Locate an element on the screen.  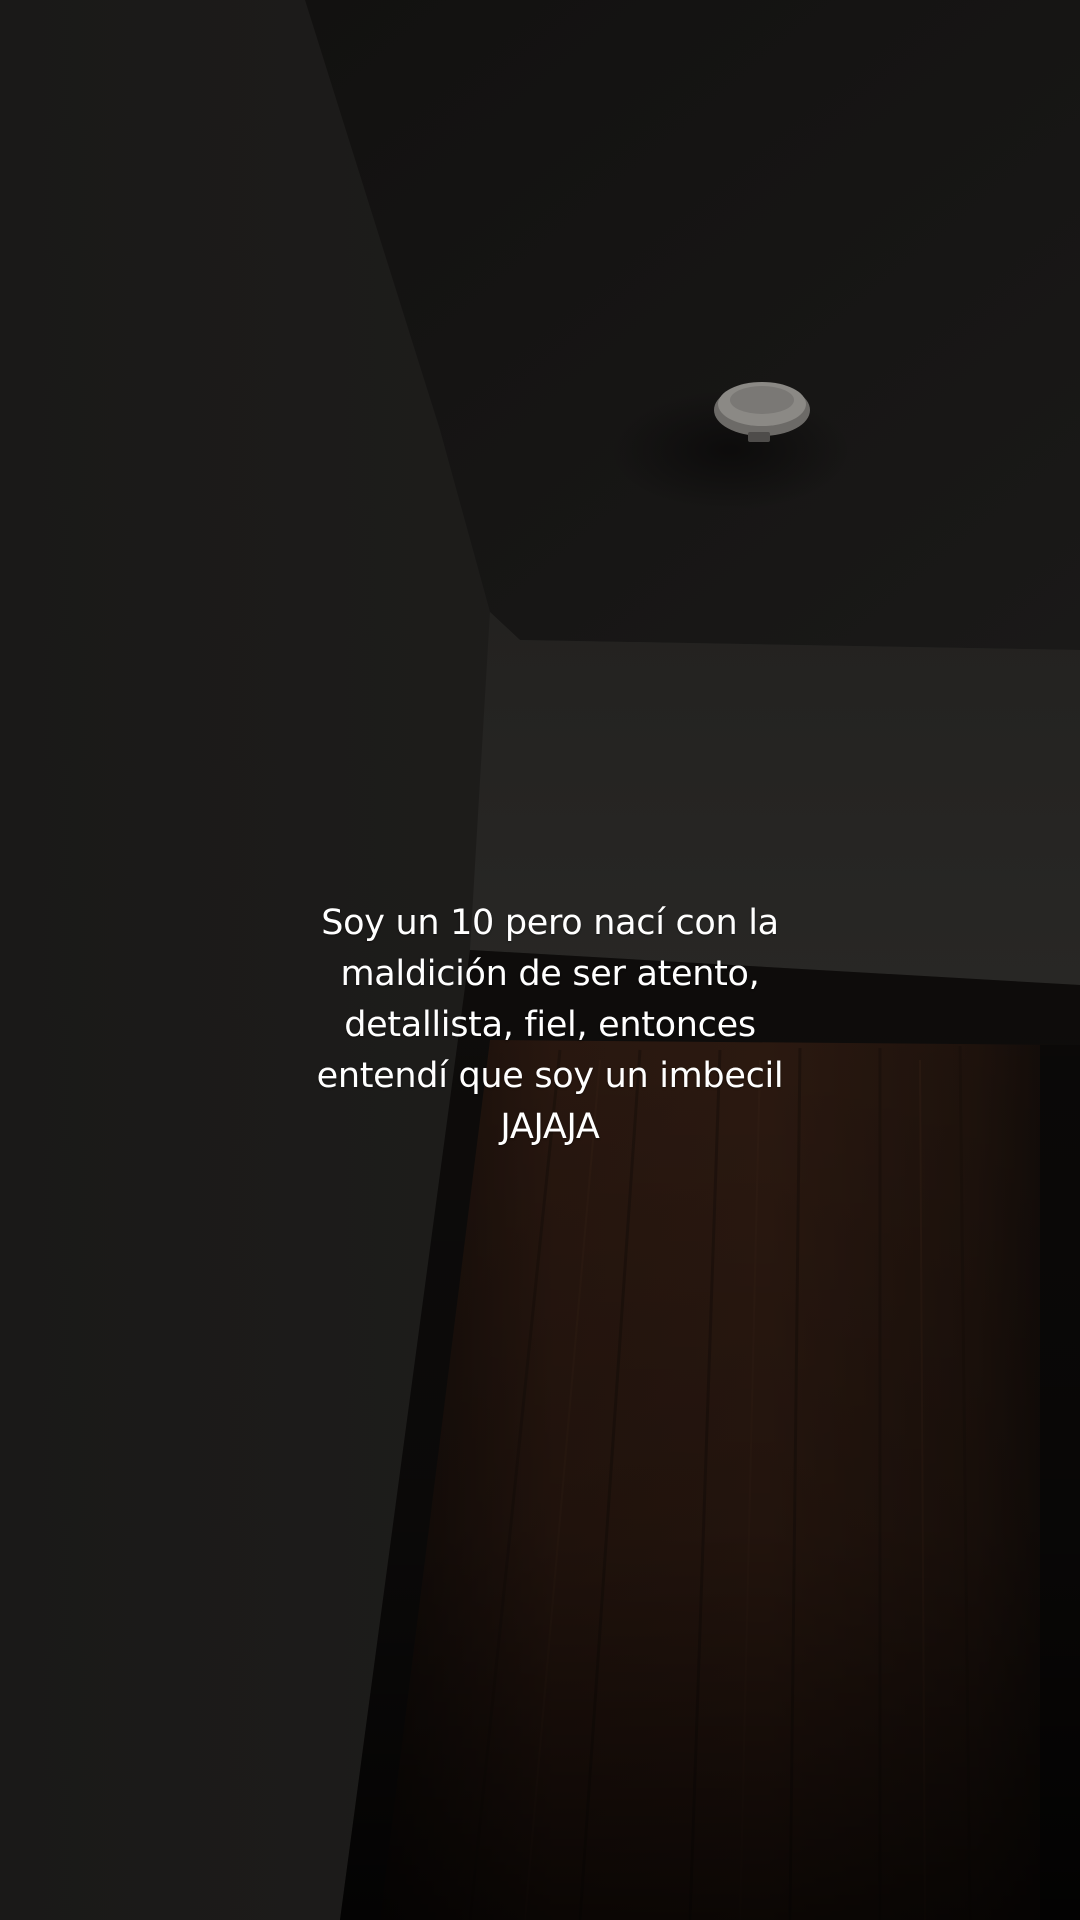
caption-line: Soy un 10 pero nací con la is located at coordinates (550, 923).